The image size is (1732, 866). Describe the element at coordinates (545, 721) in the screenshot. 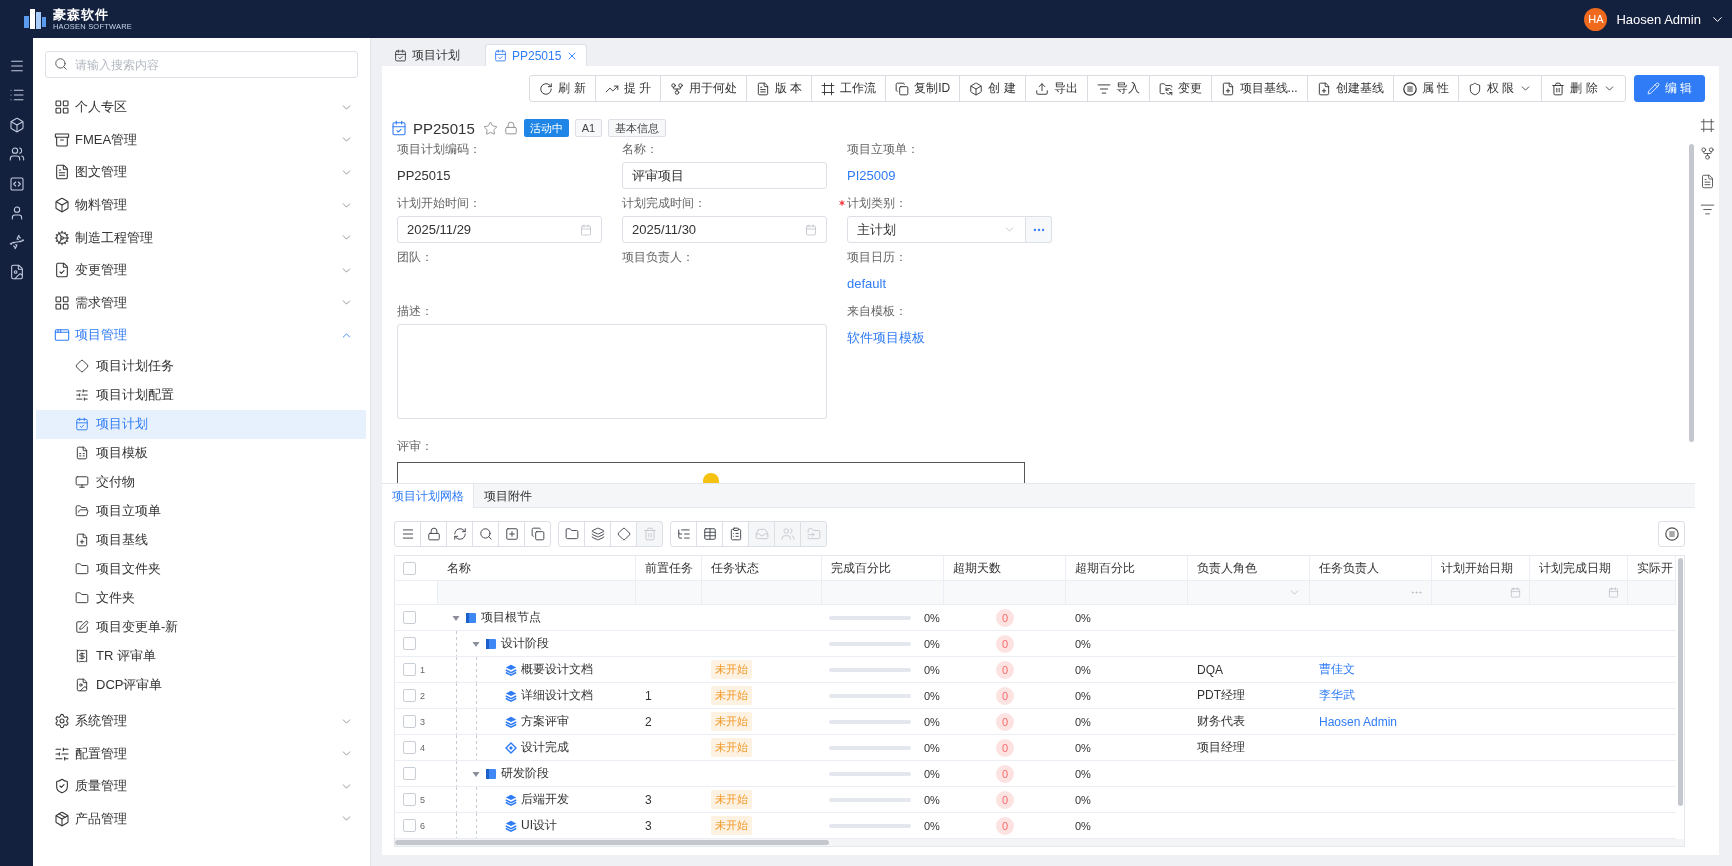

I see `task-name: 方案评审` at that location.